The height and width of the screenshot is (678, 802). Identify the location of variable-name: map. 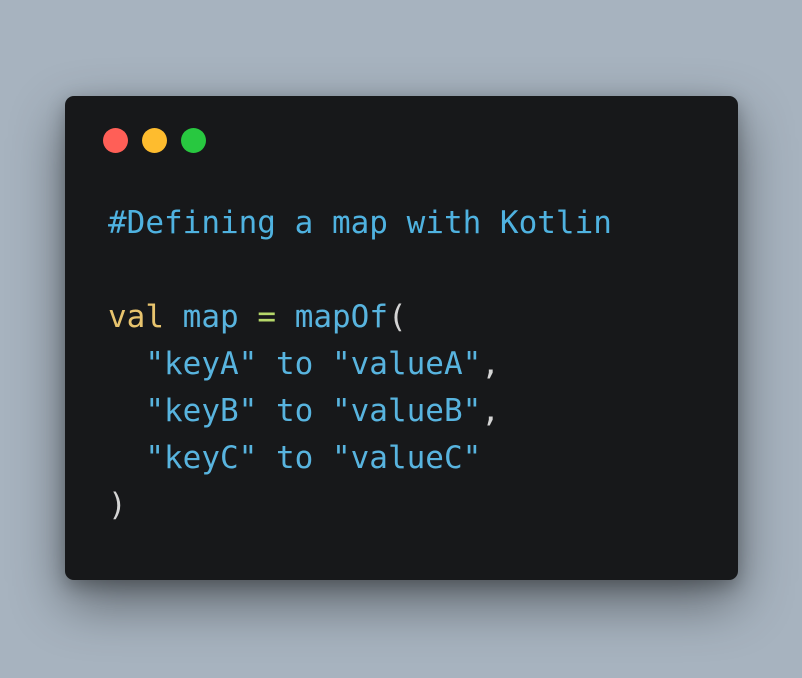
(210, 317).